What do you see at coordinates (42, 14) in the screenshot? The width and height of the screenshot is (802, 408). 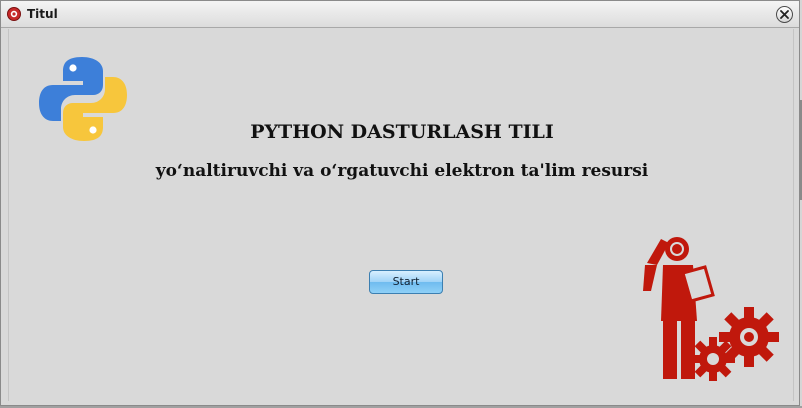 I see `window-title: Titul` at bounding box center [42, 14].